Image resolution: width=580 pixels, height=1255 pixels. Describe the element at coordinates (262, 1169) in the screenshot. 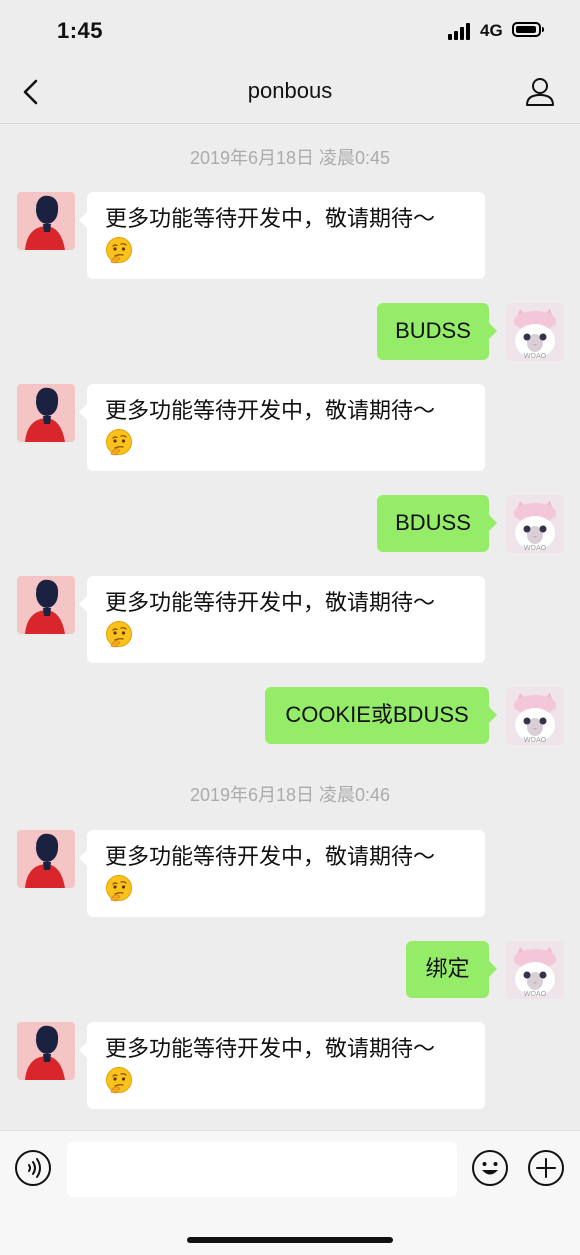

I see `message-input` at that location.